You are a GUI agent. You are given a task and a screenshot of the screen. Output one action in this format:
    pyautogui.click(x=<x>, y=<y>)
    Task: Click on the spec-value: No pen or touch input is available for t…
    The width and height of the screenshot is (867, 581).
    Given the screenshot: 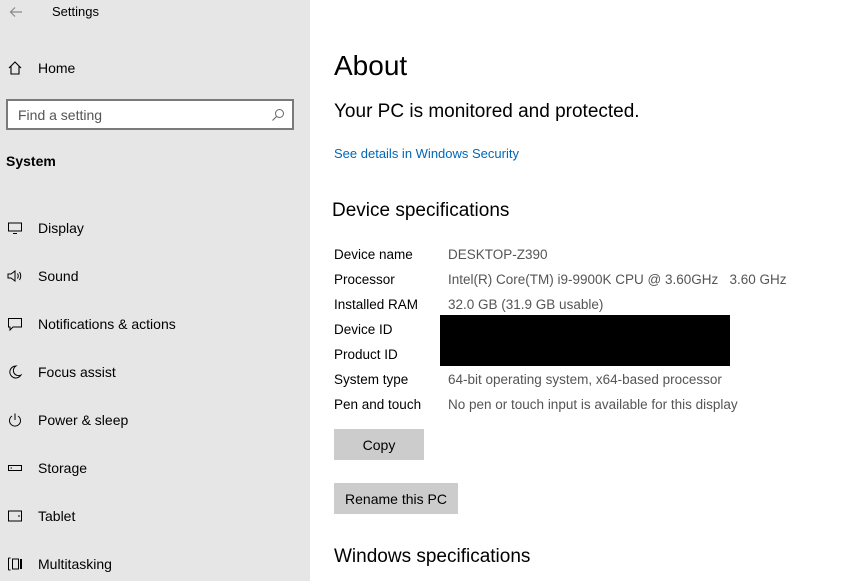 What is the action you would take?
    pyautogui.click(x=593, y=404)
    